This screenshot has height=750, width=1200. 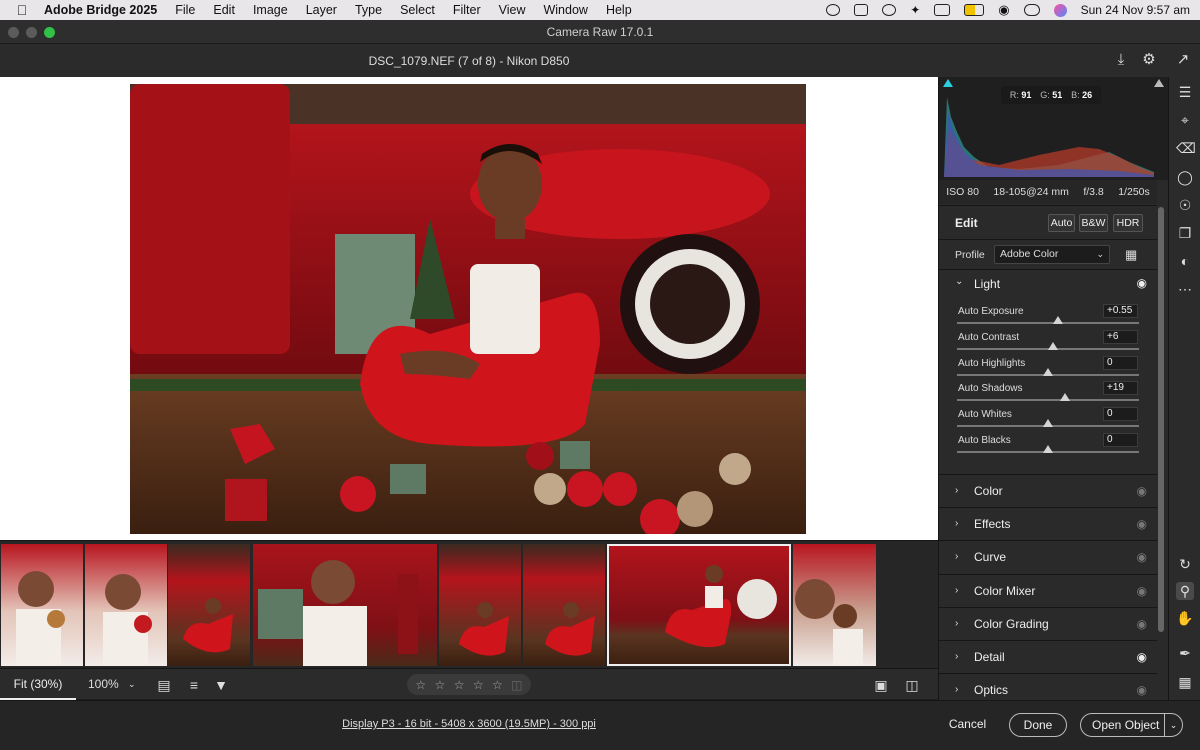 What do you see at coordinates (512, 10) in the screenshot?
I see `menu-view: View` at bounding box center [512, 10].